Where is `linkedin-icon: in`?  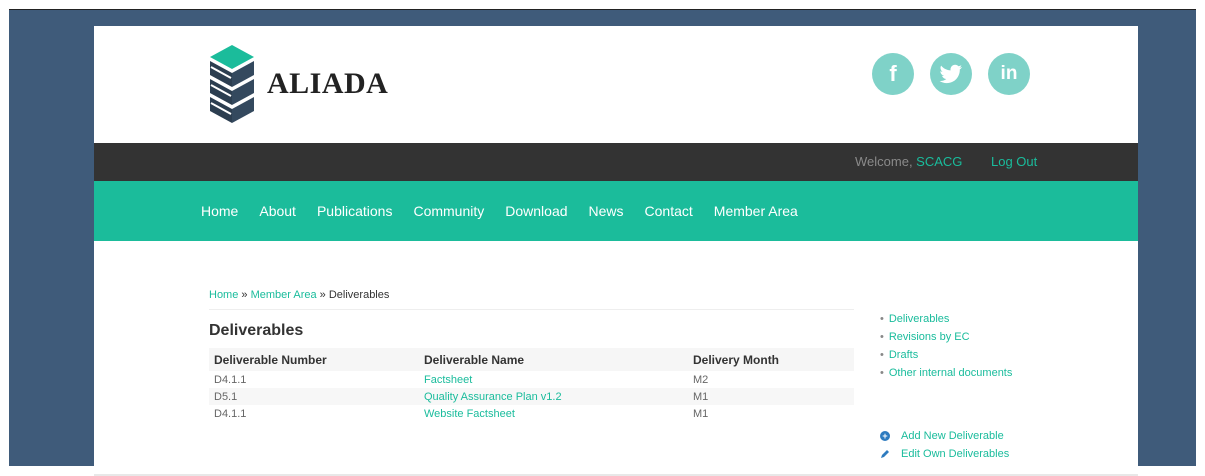
linkedin-icon: in is located at coordinates (1009, 74).